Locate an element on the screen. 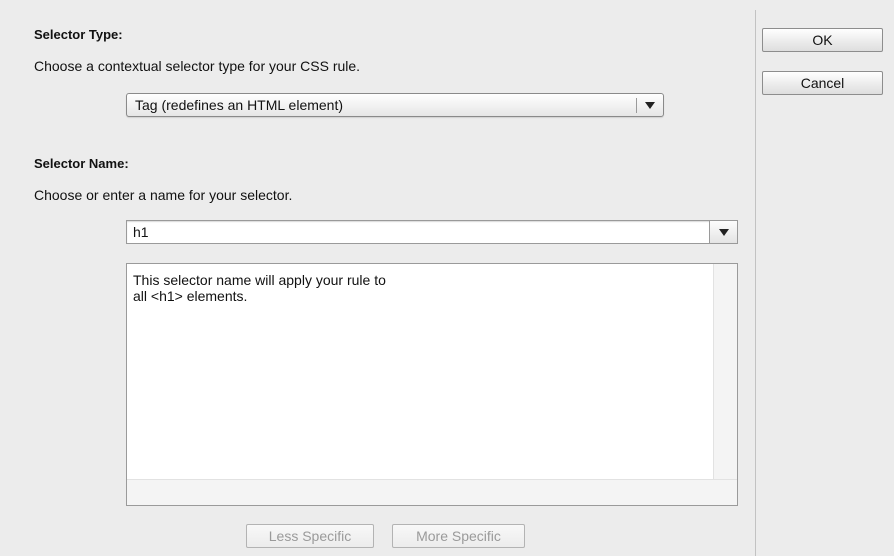 The image size is (894, 556). selector-type-popup: Tag (redefines an HTML element) is located at coordinates (395, 105).